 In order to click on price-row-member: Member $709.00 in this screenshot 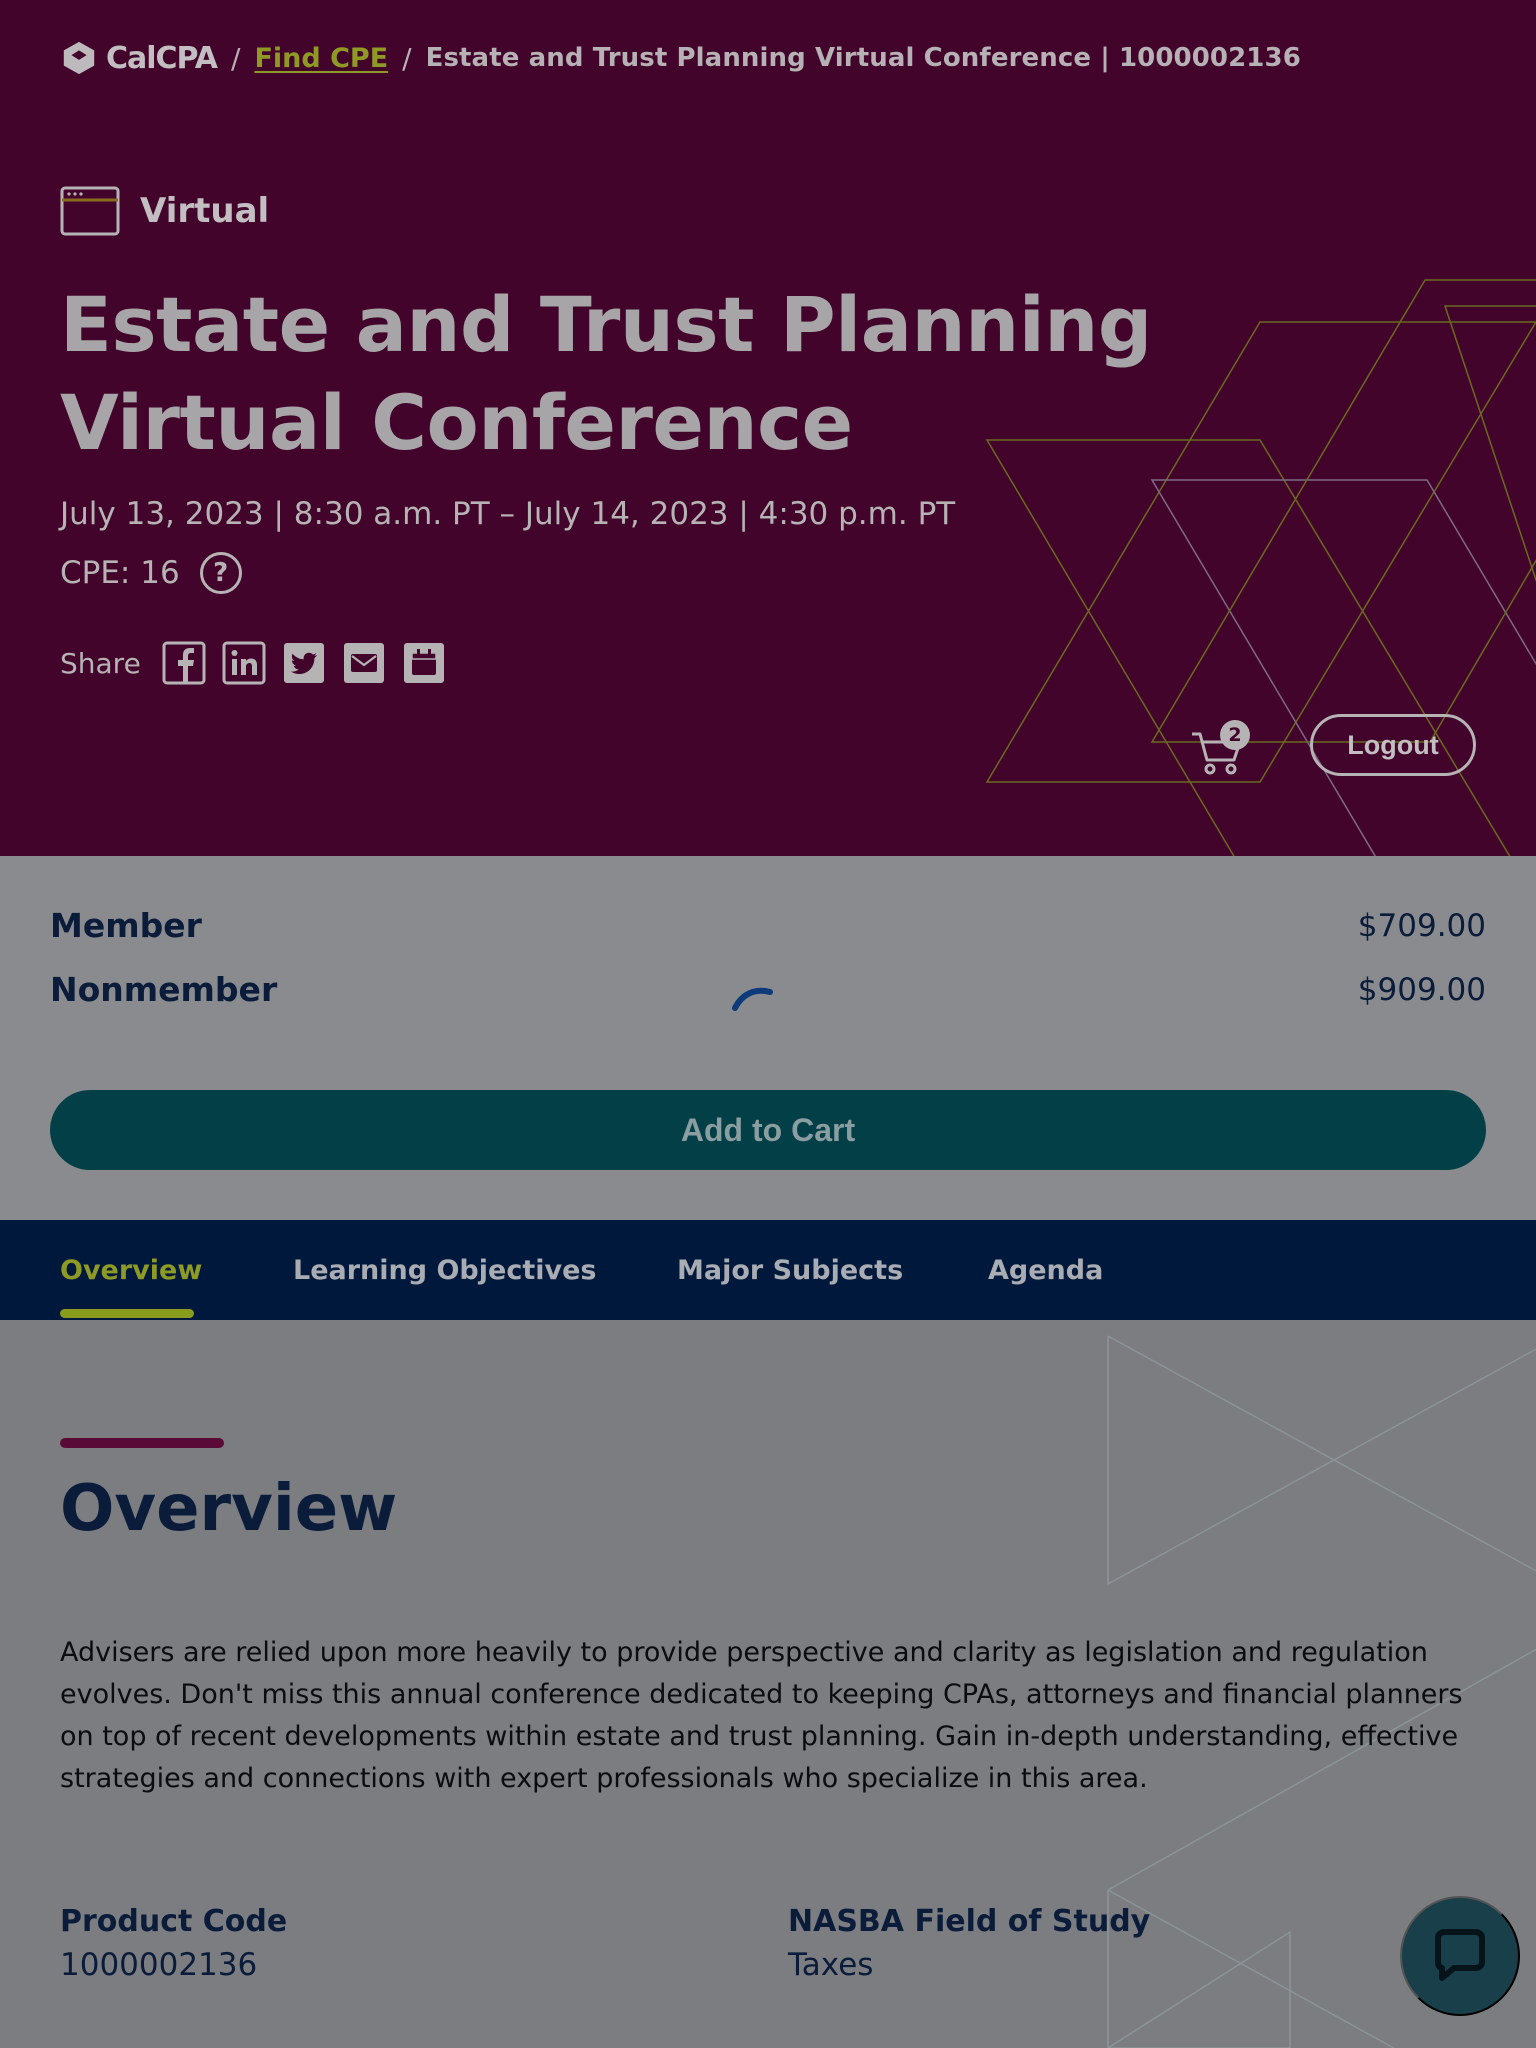, I will do `click(768, 925)`.